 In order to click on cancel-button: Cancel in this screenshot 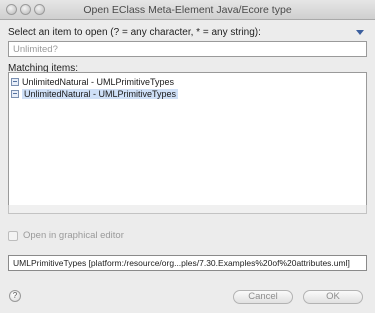, I will do `click(263, 297)`.